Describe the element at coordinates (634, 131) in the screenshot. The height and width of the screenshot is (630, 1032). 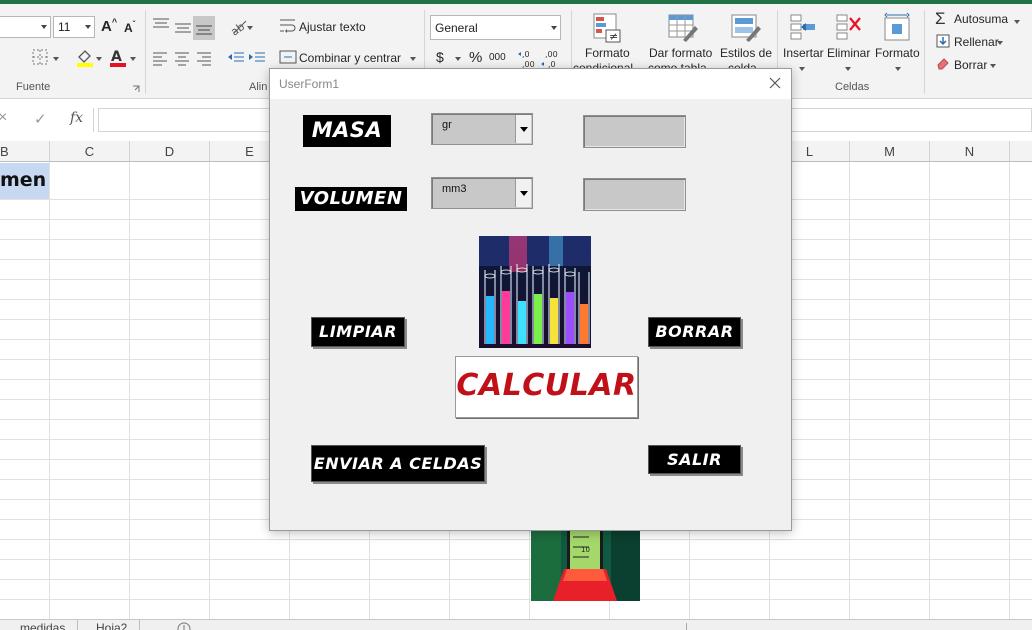
I see `masa-value-input` at that location.